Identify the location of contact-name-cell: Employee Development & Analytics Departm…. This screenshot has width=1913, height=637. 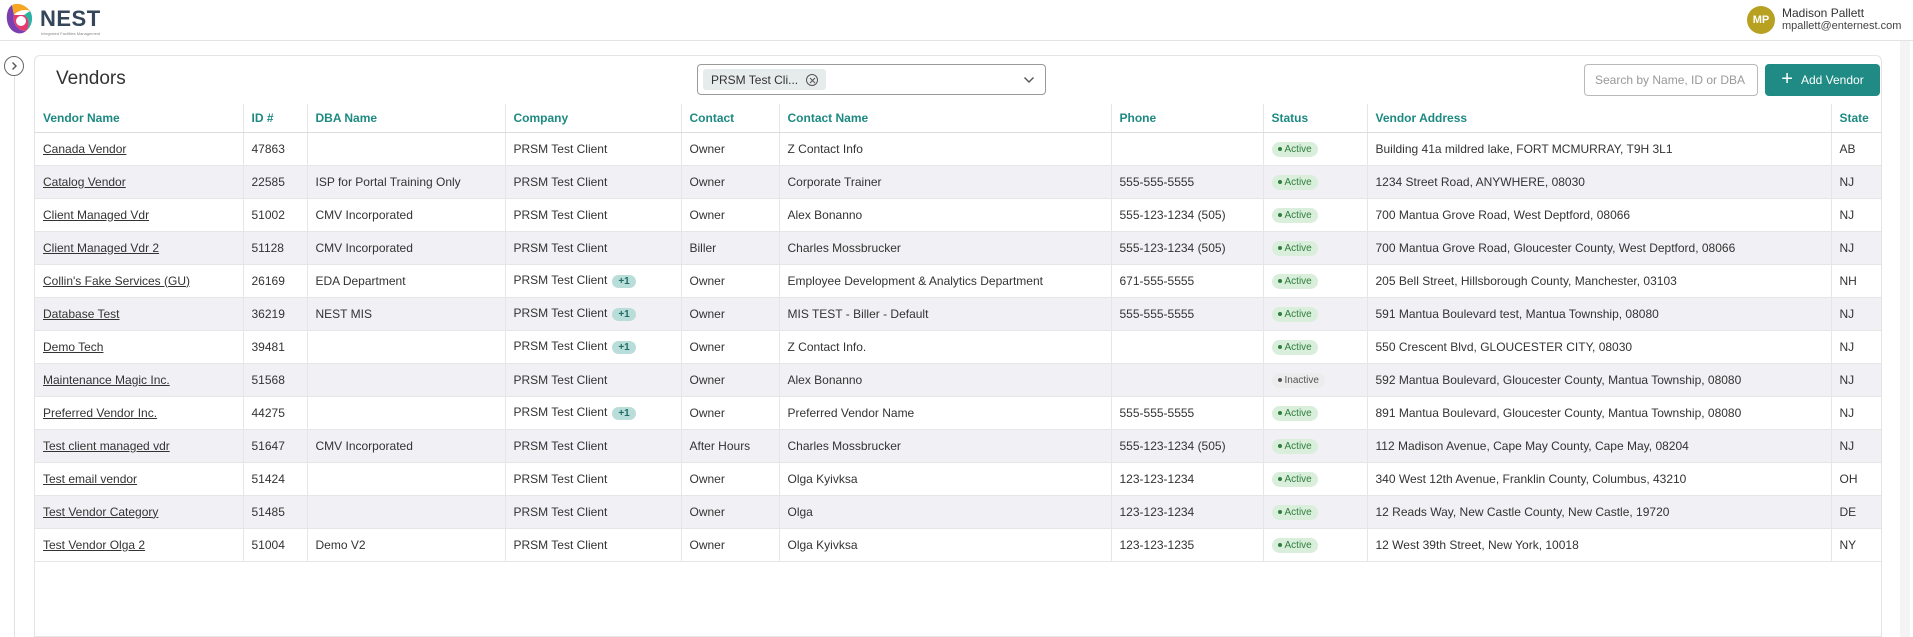
(945, 281).